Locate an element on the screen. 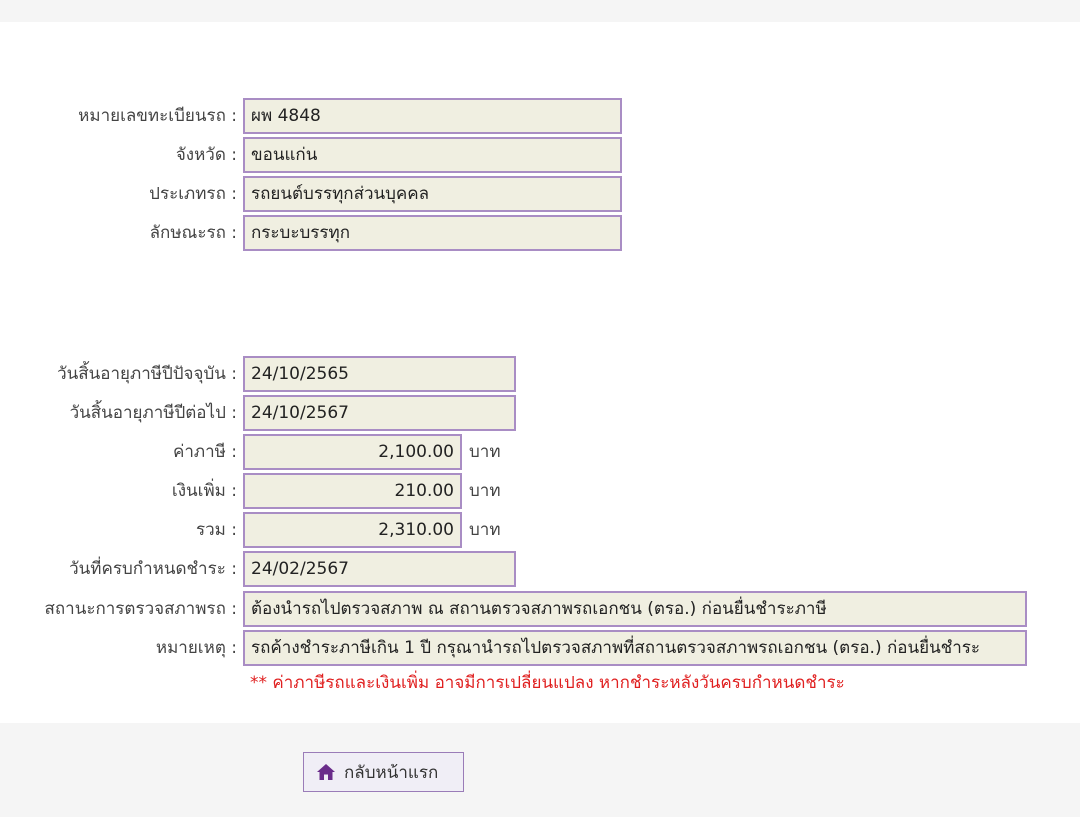 This screenshot has height=817, width=1080. back-home-label: กลับหน้าแรก is located at coordinates (391, 772).